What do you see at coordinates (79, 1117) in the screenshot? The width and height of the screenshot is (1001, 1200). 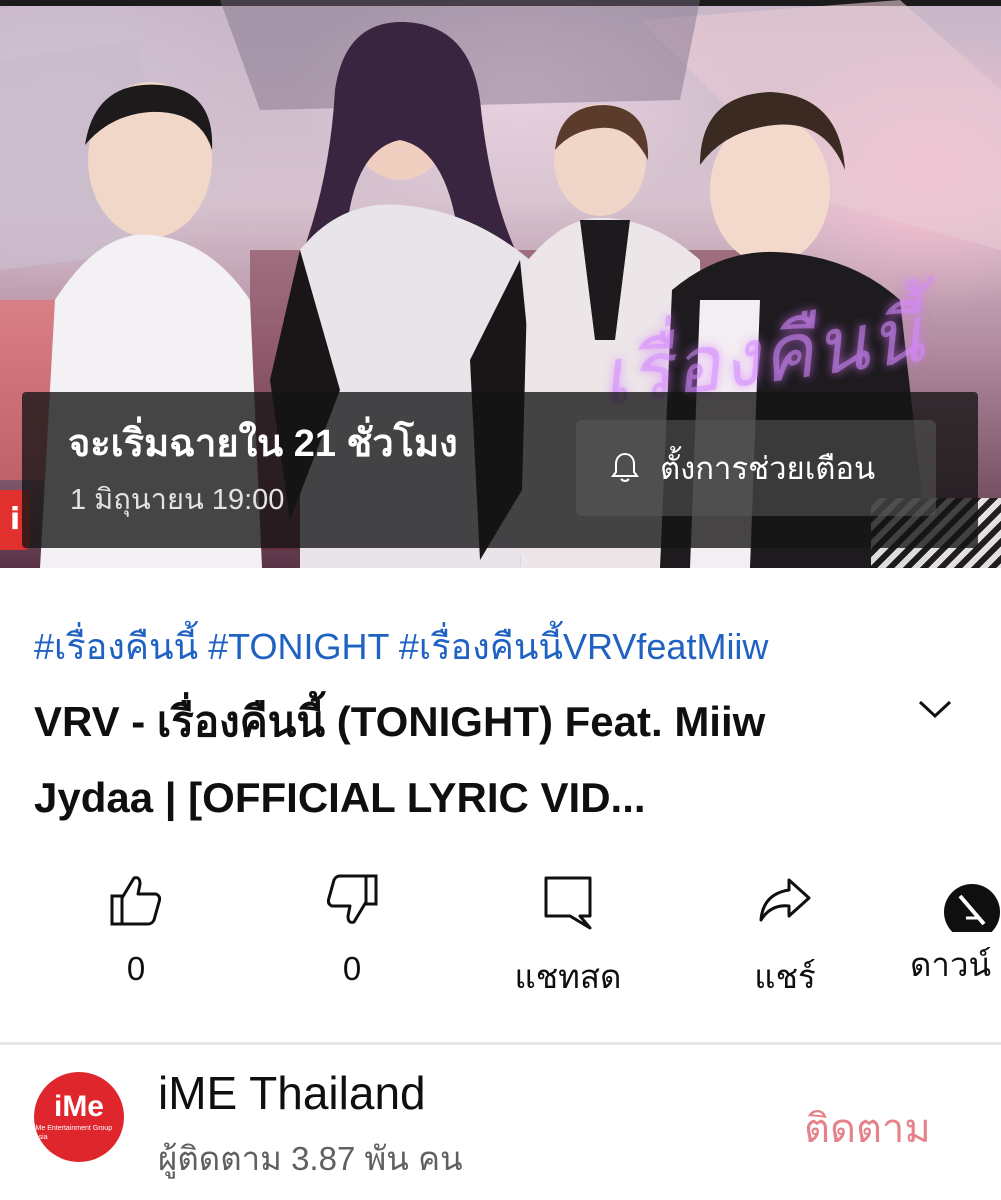 I see `channel-avatar: iMe iMe Entertainment Group Asia` at bounding box center [79, 1117].